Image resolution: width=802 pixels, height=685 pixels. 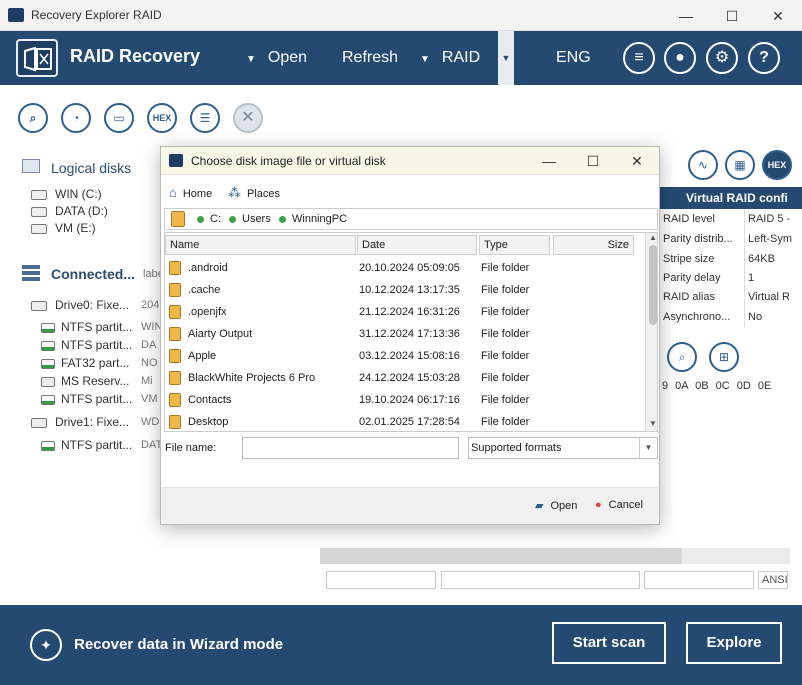 What do you see at coordinates (680, 58) in the screenshot?
I see `user-icon: ●` at bounding box center [680, 58].